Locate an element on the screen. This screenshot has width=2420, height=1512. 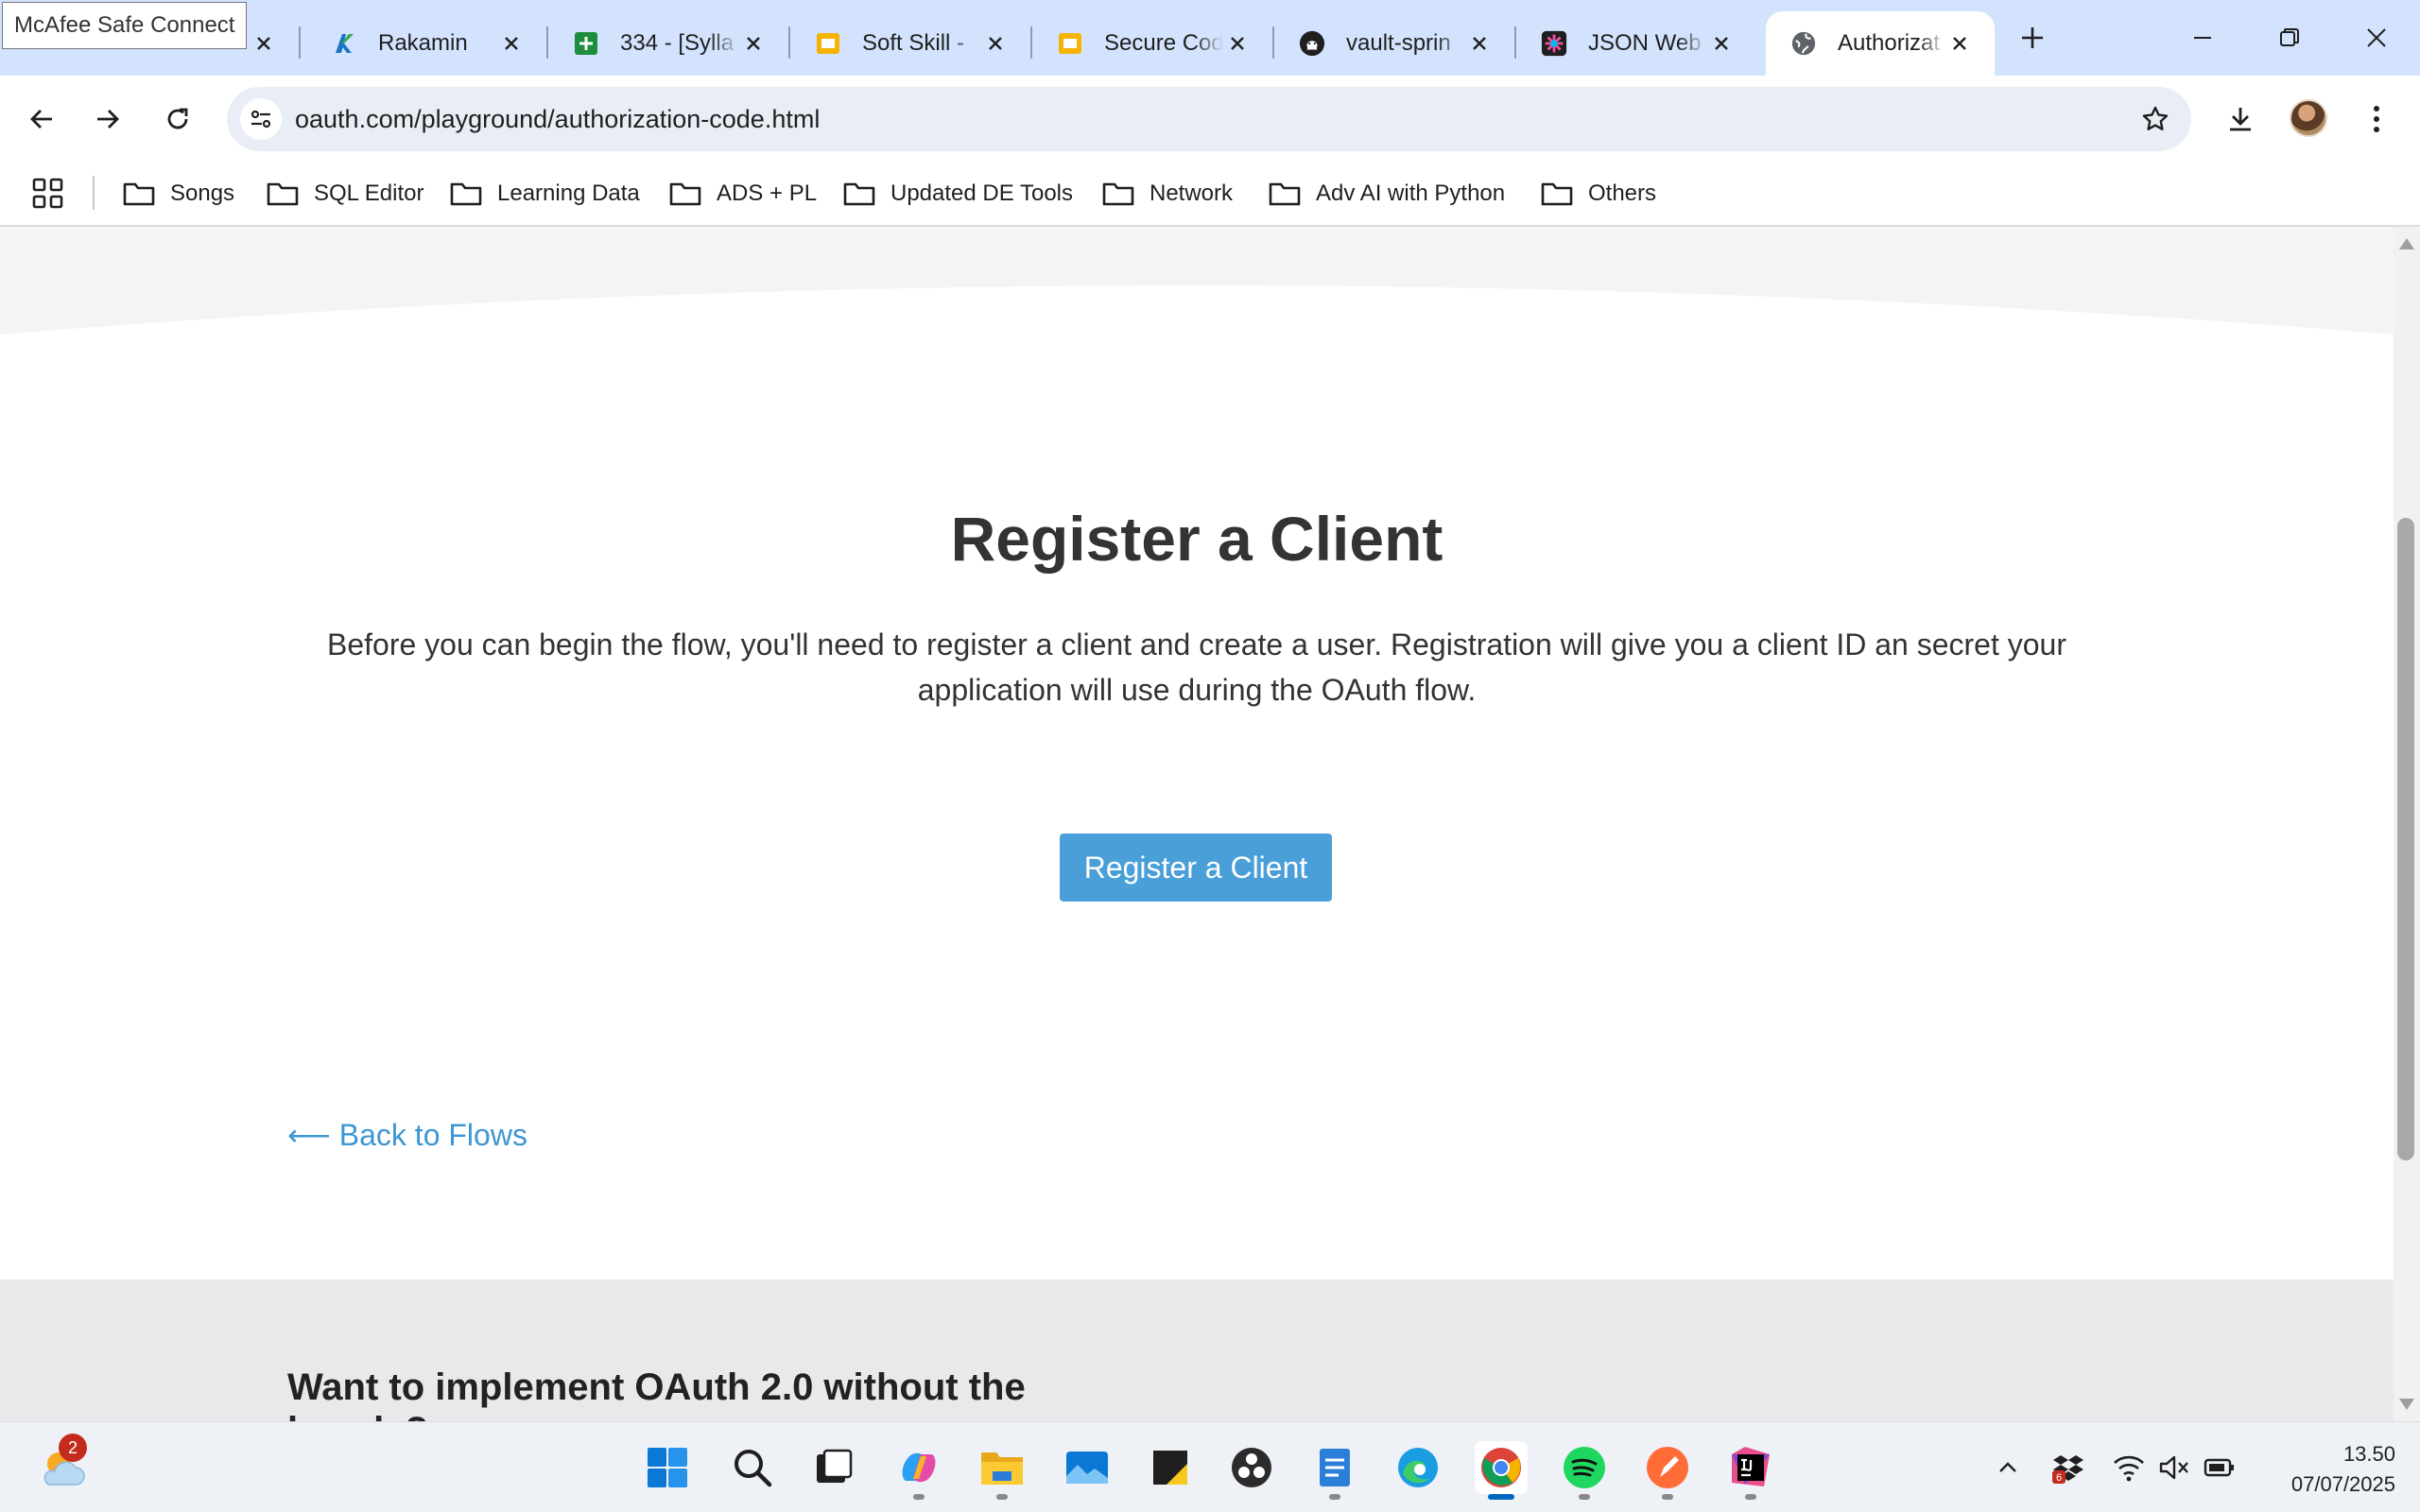
bookmark-folder-updated-de-tools: Updated DE Tools is located at coordinates (958, 194).